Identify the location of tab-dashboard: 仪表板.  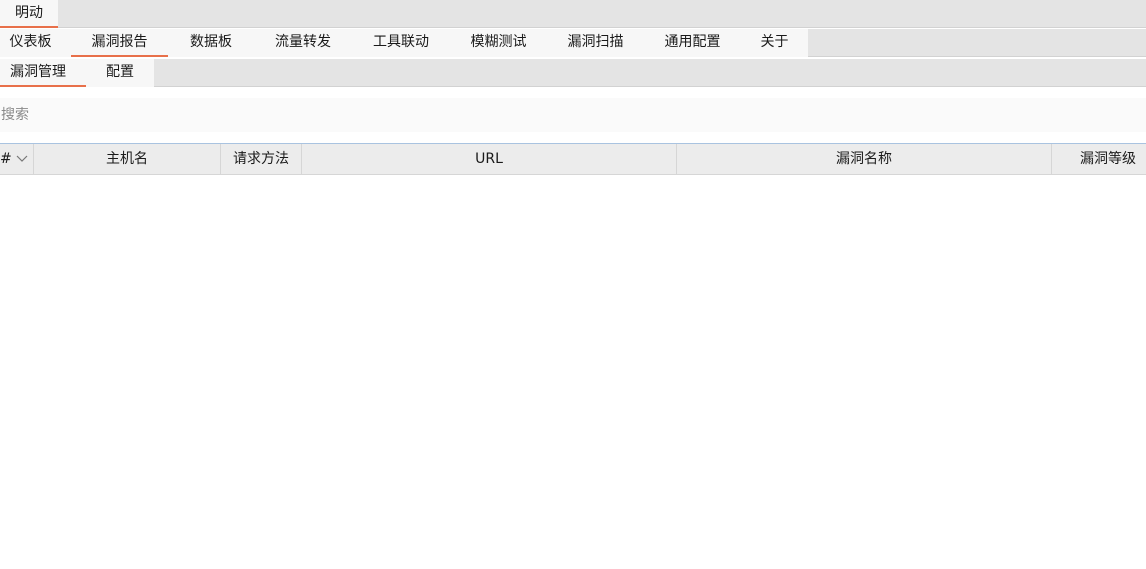
(35, 43).